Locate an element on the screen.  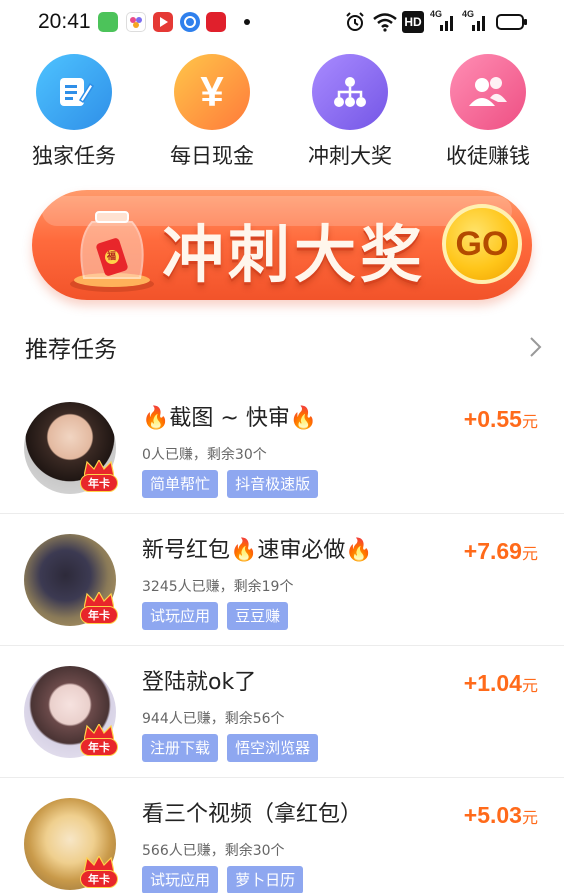
task-reward: +5.03元 is located at coordinates (501, 815).